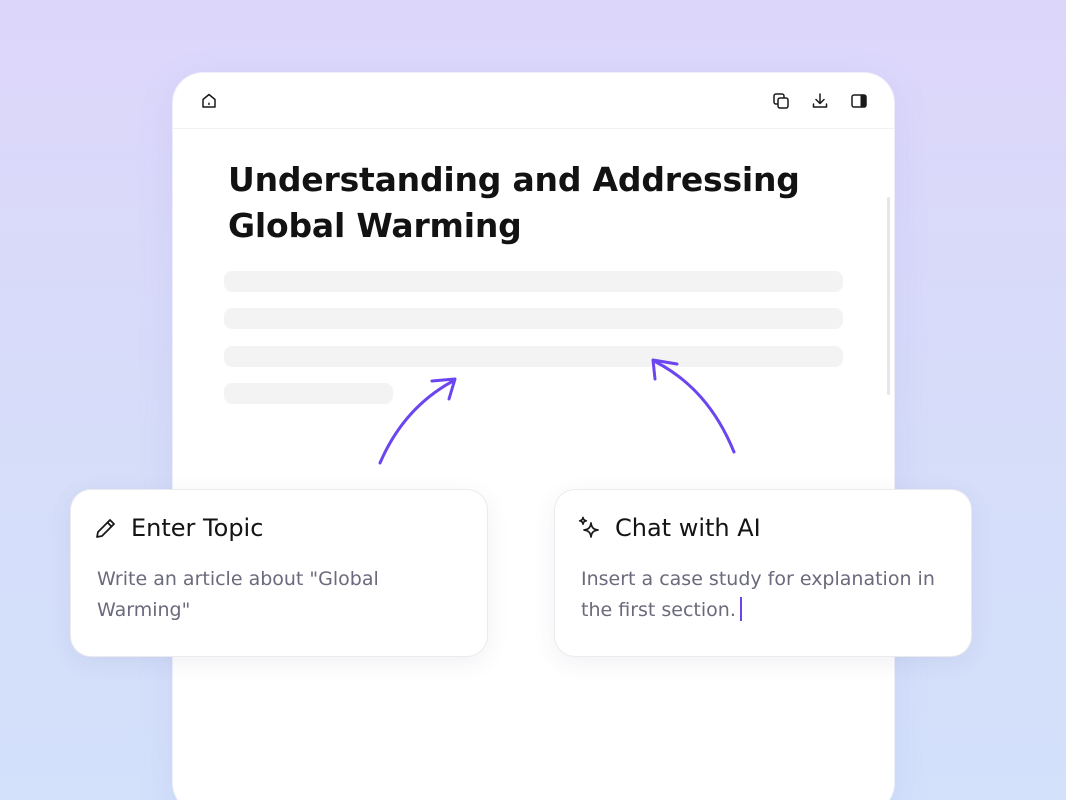  Describe the element at coordinates (282, 595) in the screenshot. I see `enter-topic-input: Write an article about "Global Warming"` at that location.